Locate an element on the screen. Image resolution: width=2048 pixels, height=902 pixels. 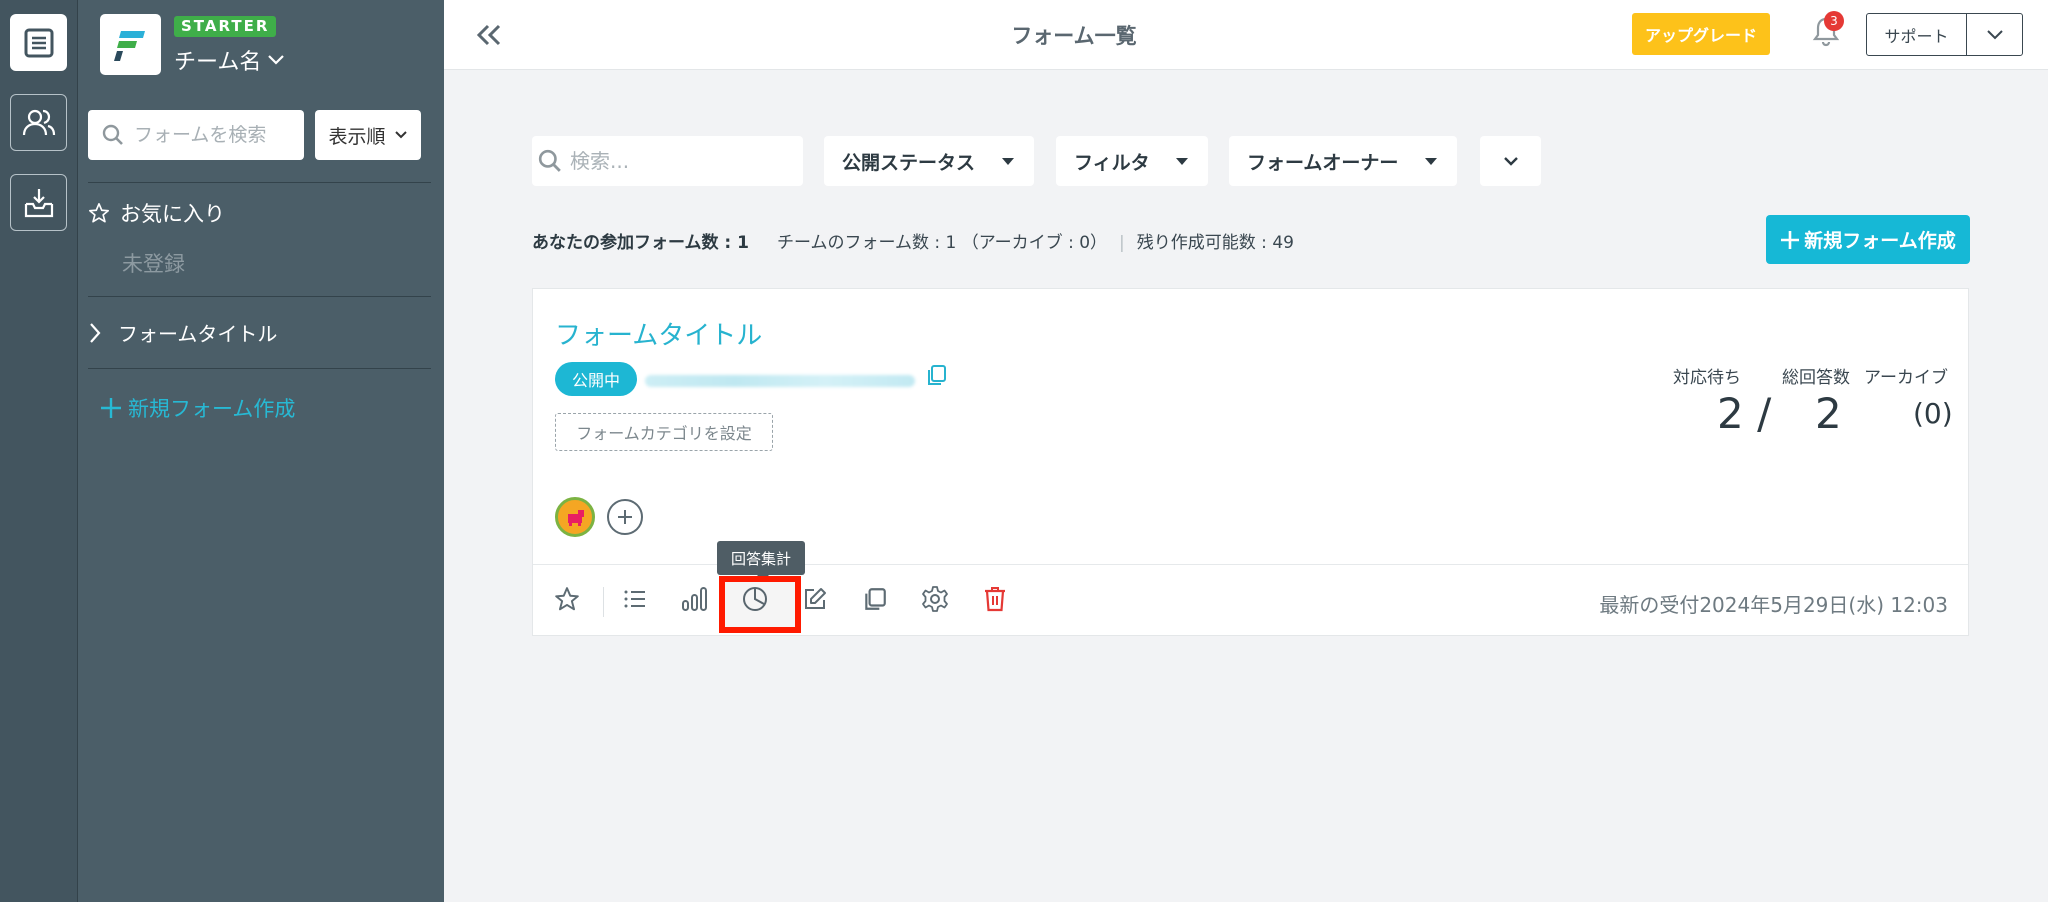
top-header: フォーム一覧 アップグレード 3 サポート is located at coordinates (1246, 35).